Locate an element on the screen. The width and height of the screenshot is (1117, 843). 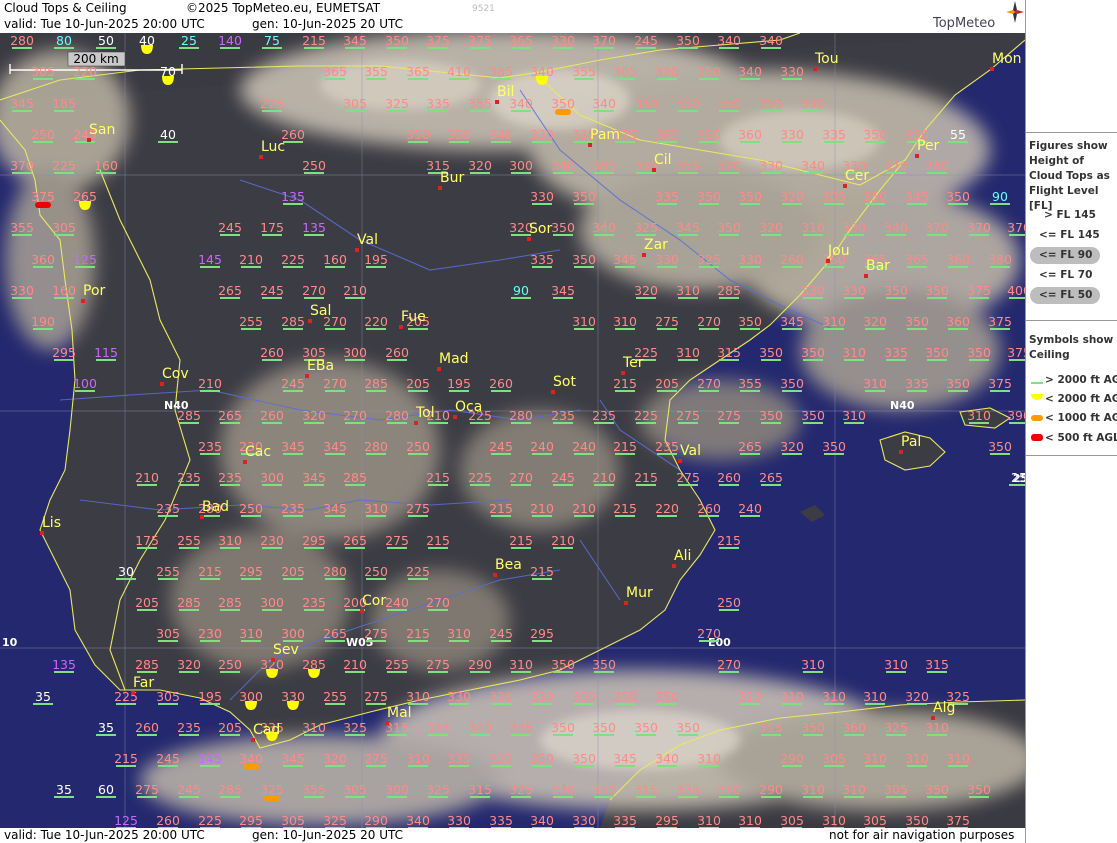
city-name: Far is located at coordinates (143, 683).